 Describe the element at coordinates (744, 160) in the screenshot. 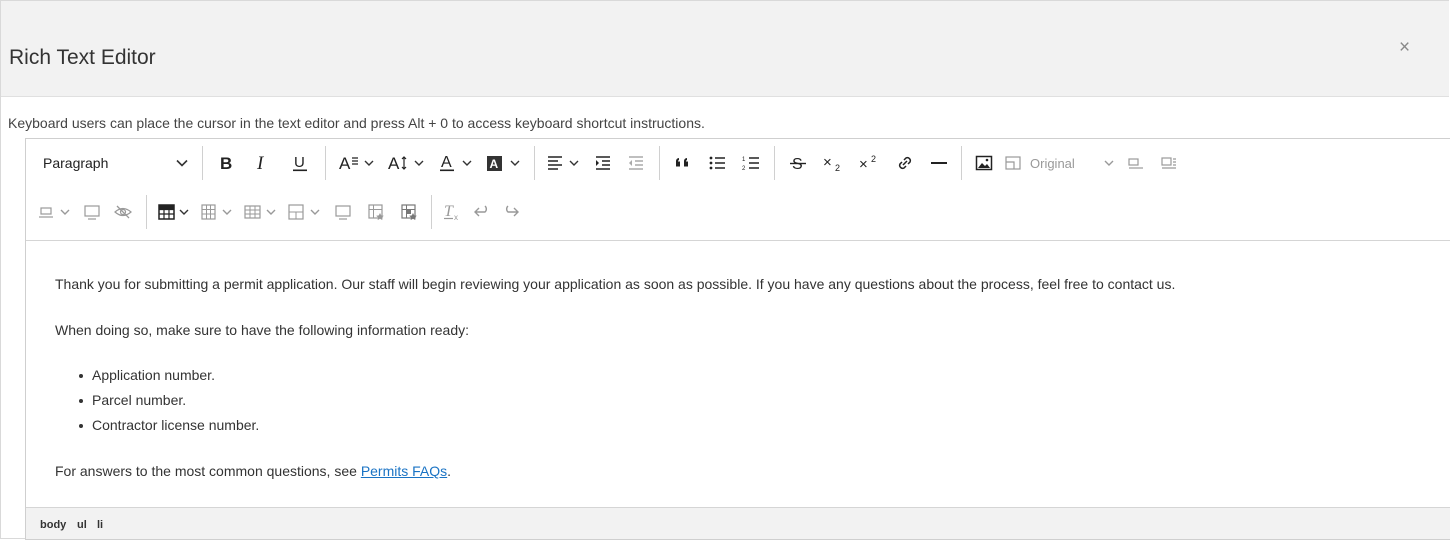

I see `svg-text: 1` at that location.